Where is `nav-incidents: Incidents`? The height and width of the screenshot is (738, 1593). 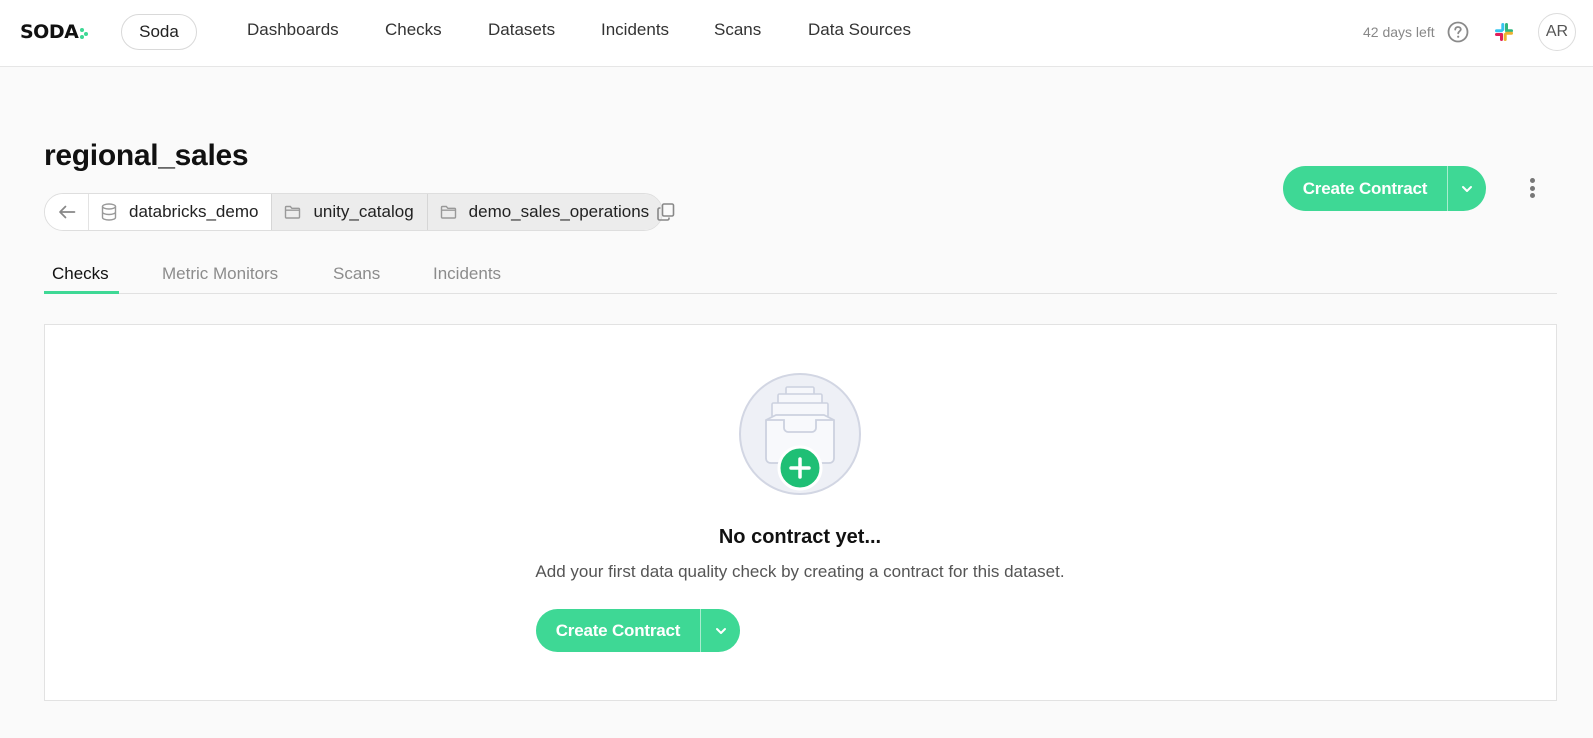 nav-incidents: Incidents is located at coordinates (635, 30).